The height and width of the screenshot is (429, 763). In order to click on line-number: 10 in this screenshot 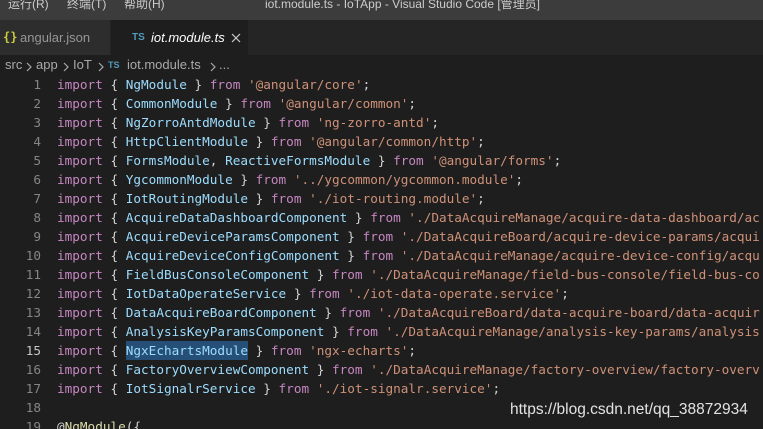, I will do `click(33, 255)`.